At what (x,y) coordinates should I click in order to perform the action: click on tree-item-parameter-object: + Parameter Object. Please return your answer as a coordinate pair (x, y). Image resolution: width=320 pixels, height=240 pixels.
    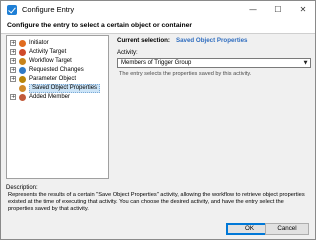
    Looking at the image, I should click on (57, 79).